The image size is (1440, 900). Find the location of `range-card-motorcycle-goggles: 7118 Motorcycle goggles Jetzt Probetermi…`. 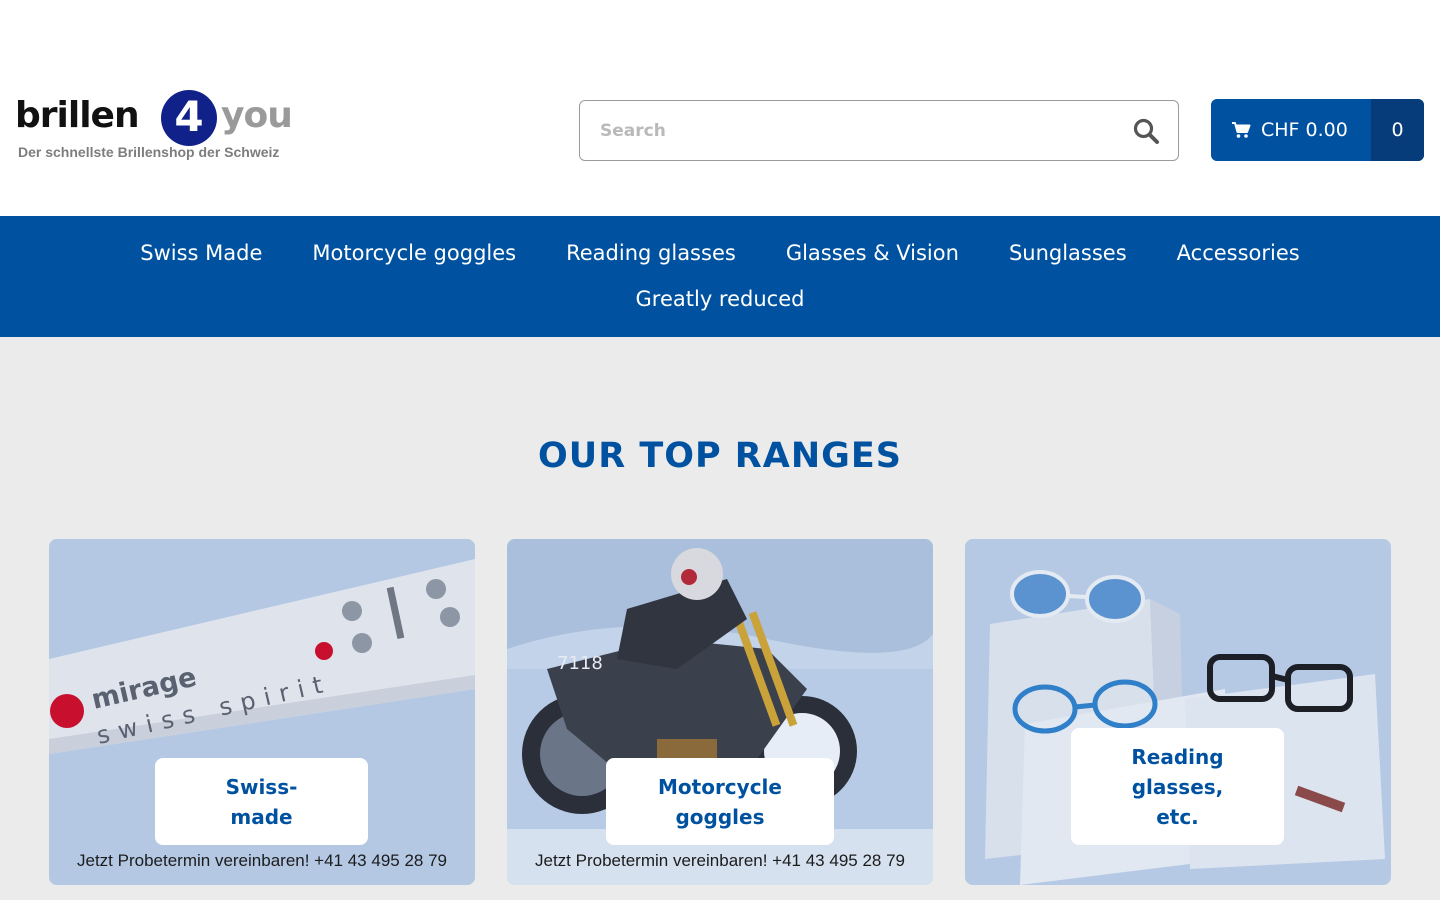

range-card-motorcycle-goggles: 7118 Motorcycle goggles Jetzt Probetermi… is located at coordinates (720, 712).